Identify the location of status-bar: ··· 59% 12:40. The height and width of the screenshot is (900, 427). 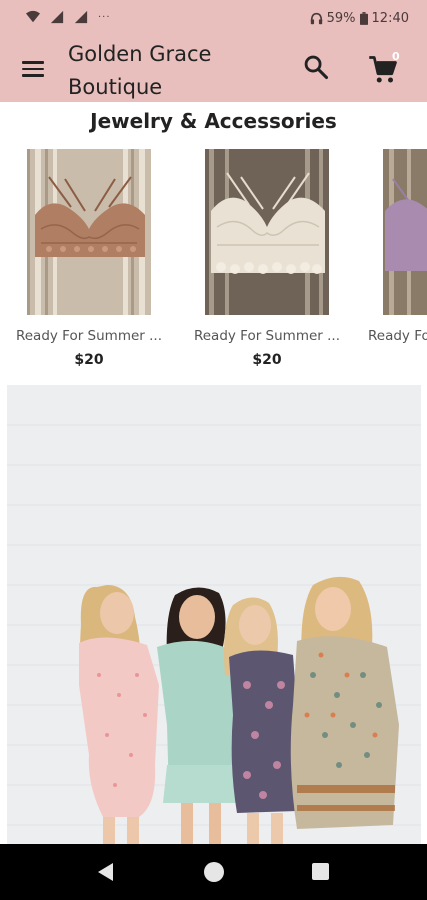
(213, 18).